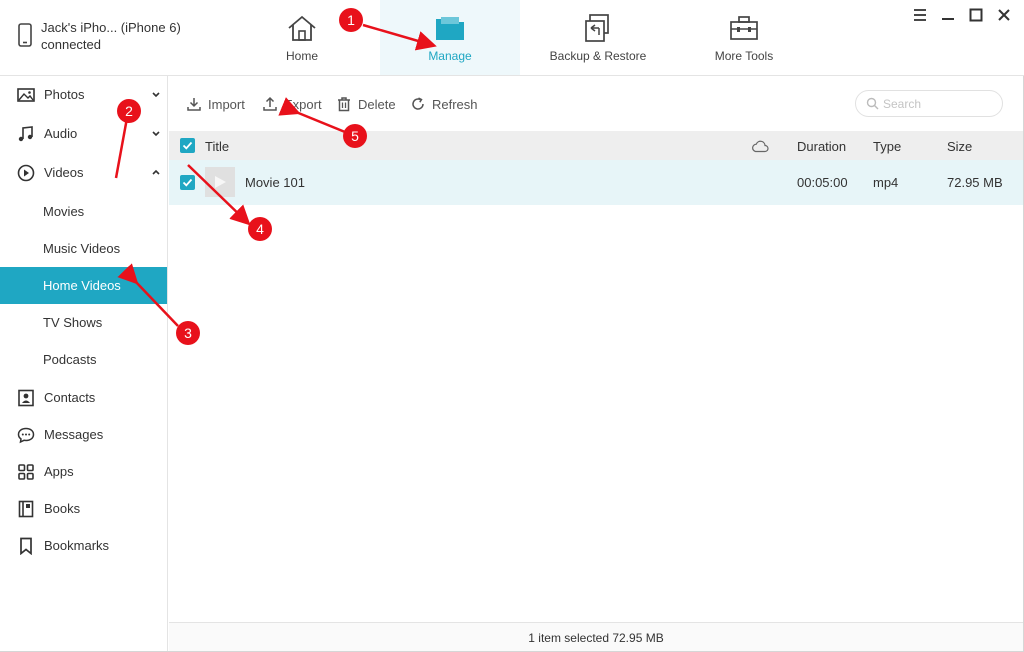  Describe the element at coordinates (938, 104) in the screenshot. I see `search-input` at that location.